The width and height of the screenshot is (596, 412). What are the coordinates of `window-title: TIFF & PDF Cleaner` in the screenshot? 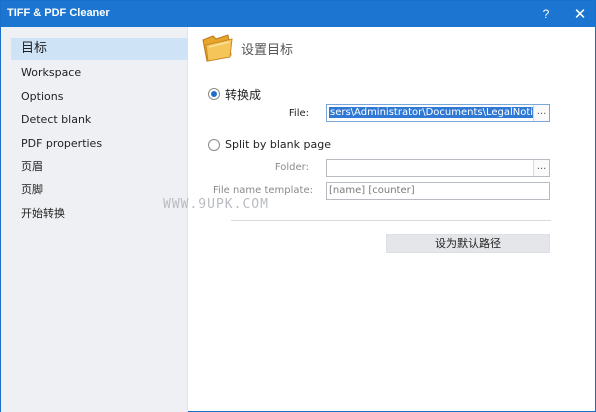 It's located at (58, 13).